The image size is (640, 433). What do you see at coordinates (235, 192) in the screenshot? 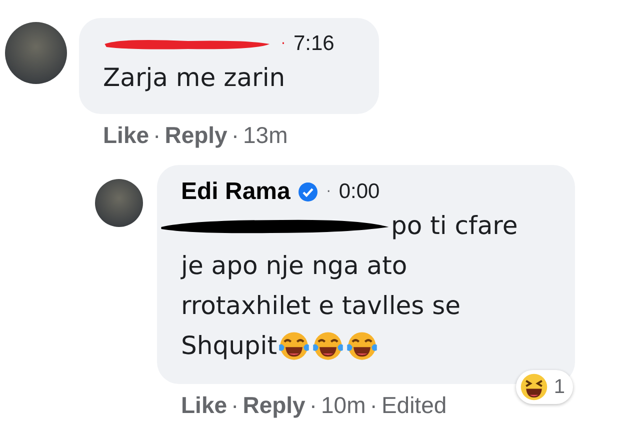
I see `author-name: Edi Rama` at bounding box center [235, 192].